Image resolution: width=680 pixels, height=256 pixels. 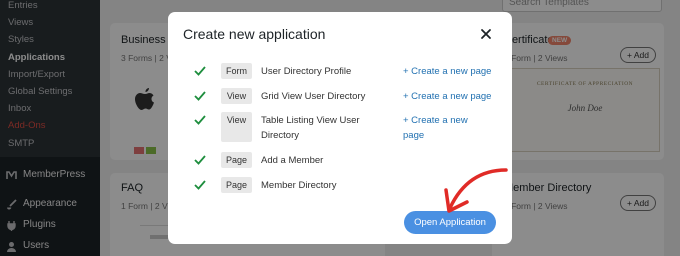 I want to click on item-name: Add a Member, so click(x=292, y=160).